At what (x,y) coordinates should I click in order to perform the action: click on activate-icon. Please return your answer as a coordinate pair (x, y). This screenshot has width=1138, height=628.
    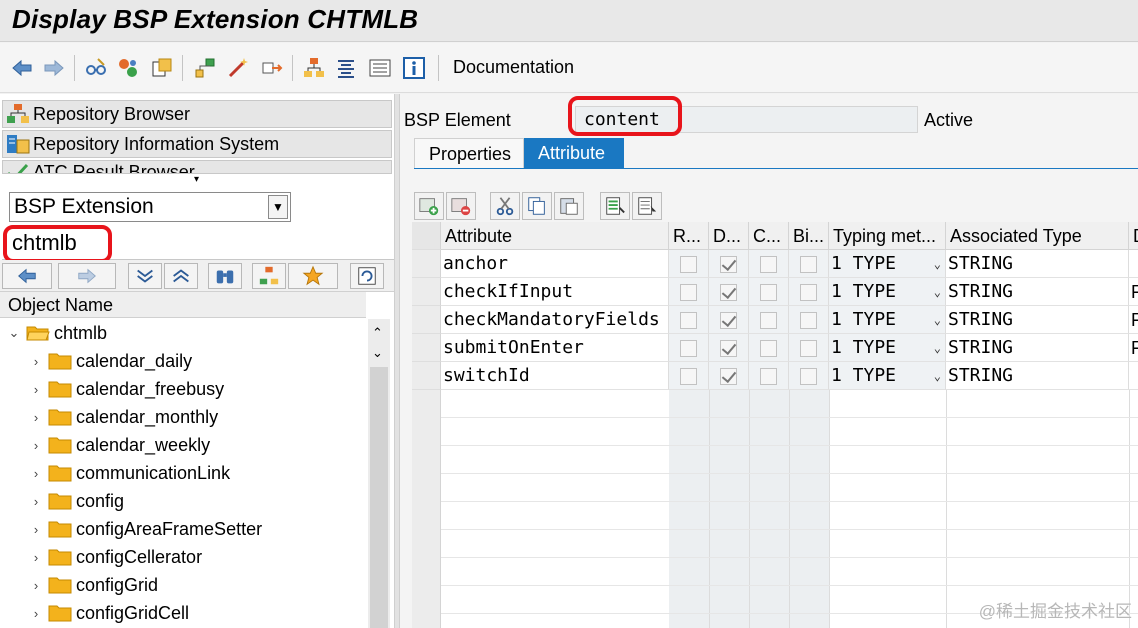
    Looking at the image, I should click on (128, 68).